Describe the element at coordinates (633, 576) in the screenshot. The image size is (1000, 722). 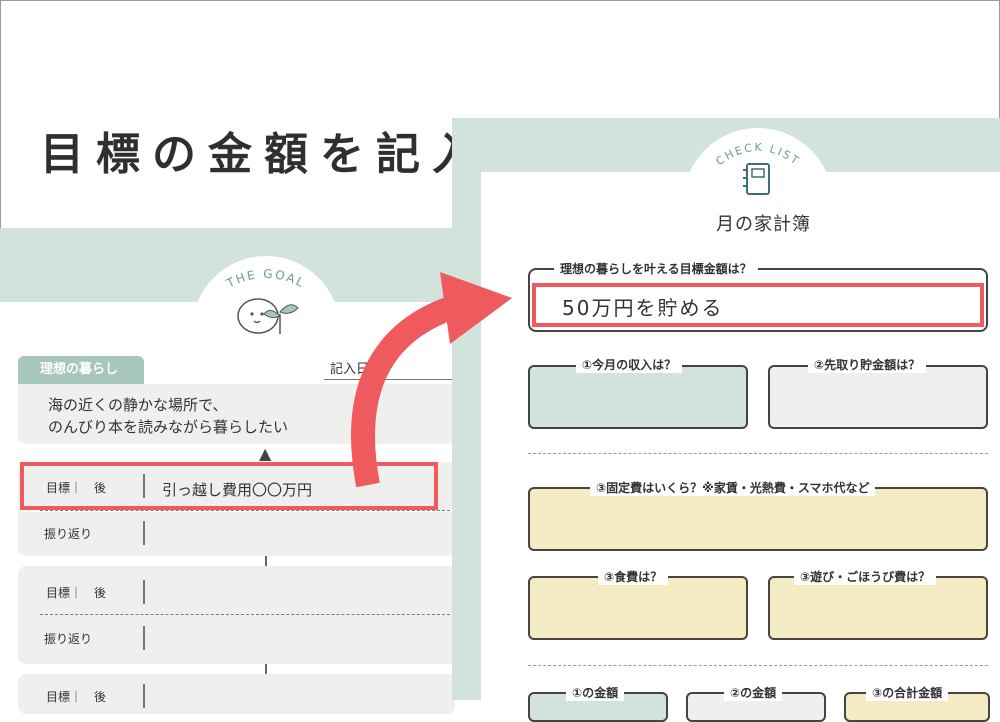
I see `food-label: ③食費は？` at that location.